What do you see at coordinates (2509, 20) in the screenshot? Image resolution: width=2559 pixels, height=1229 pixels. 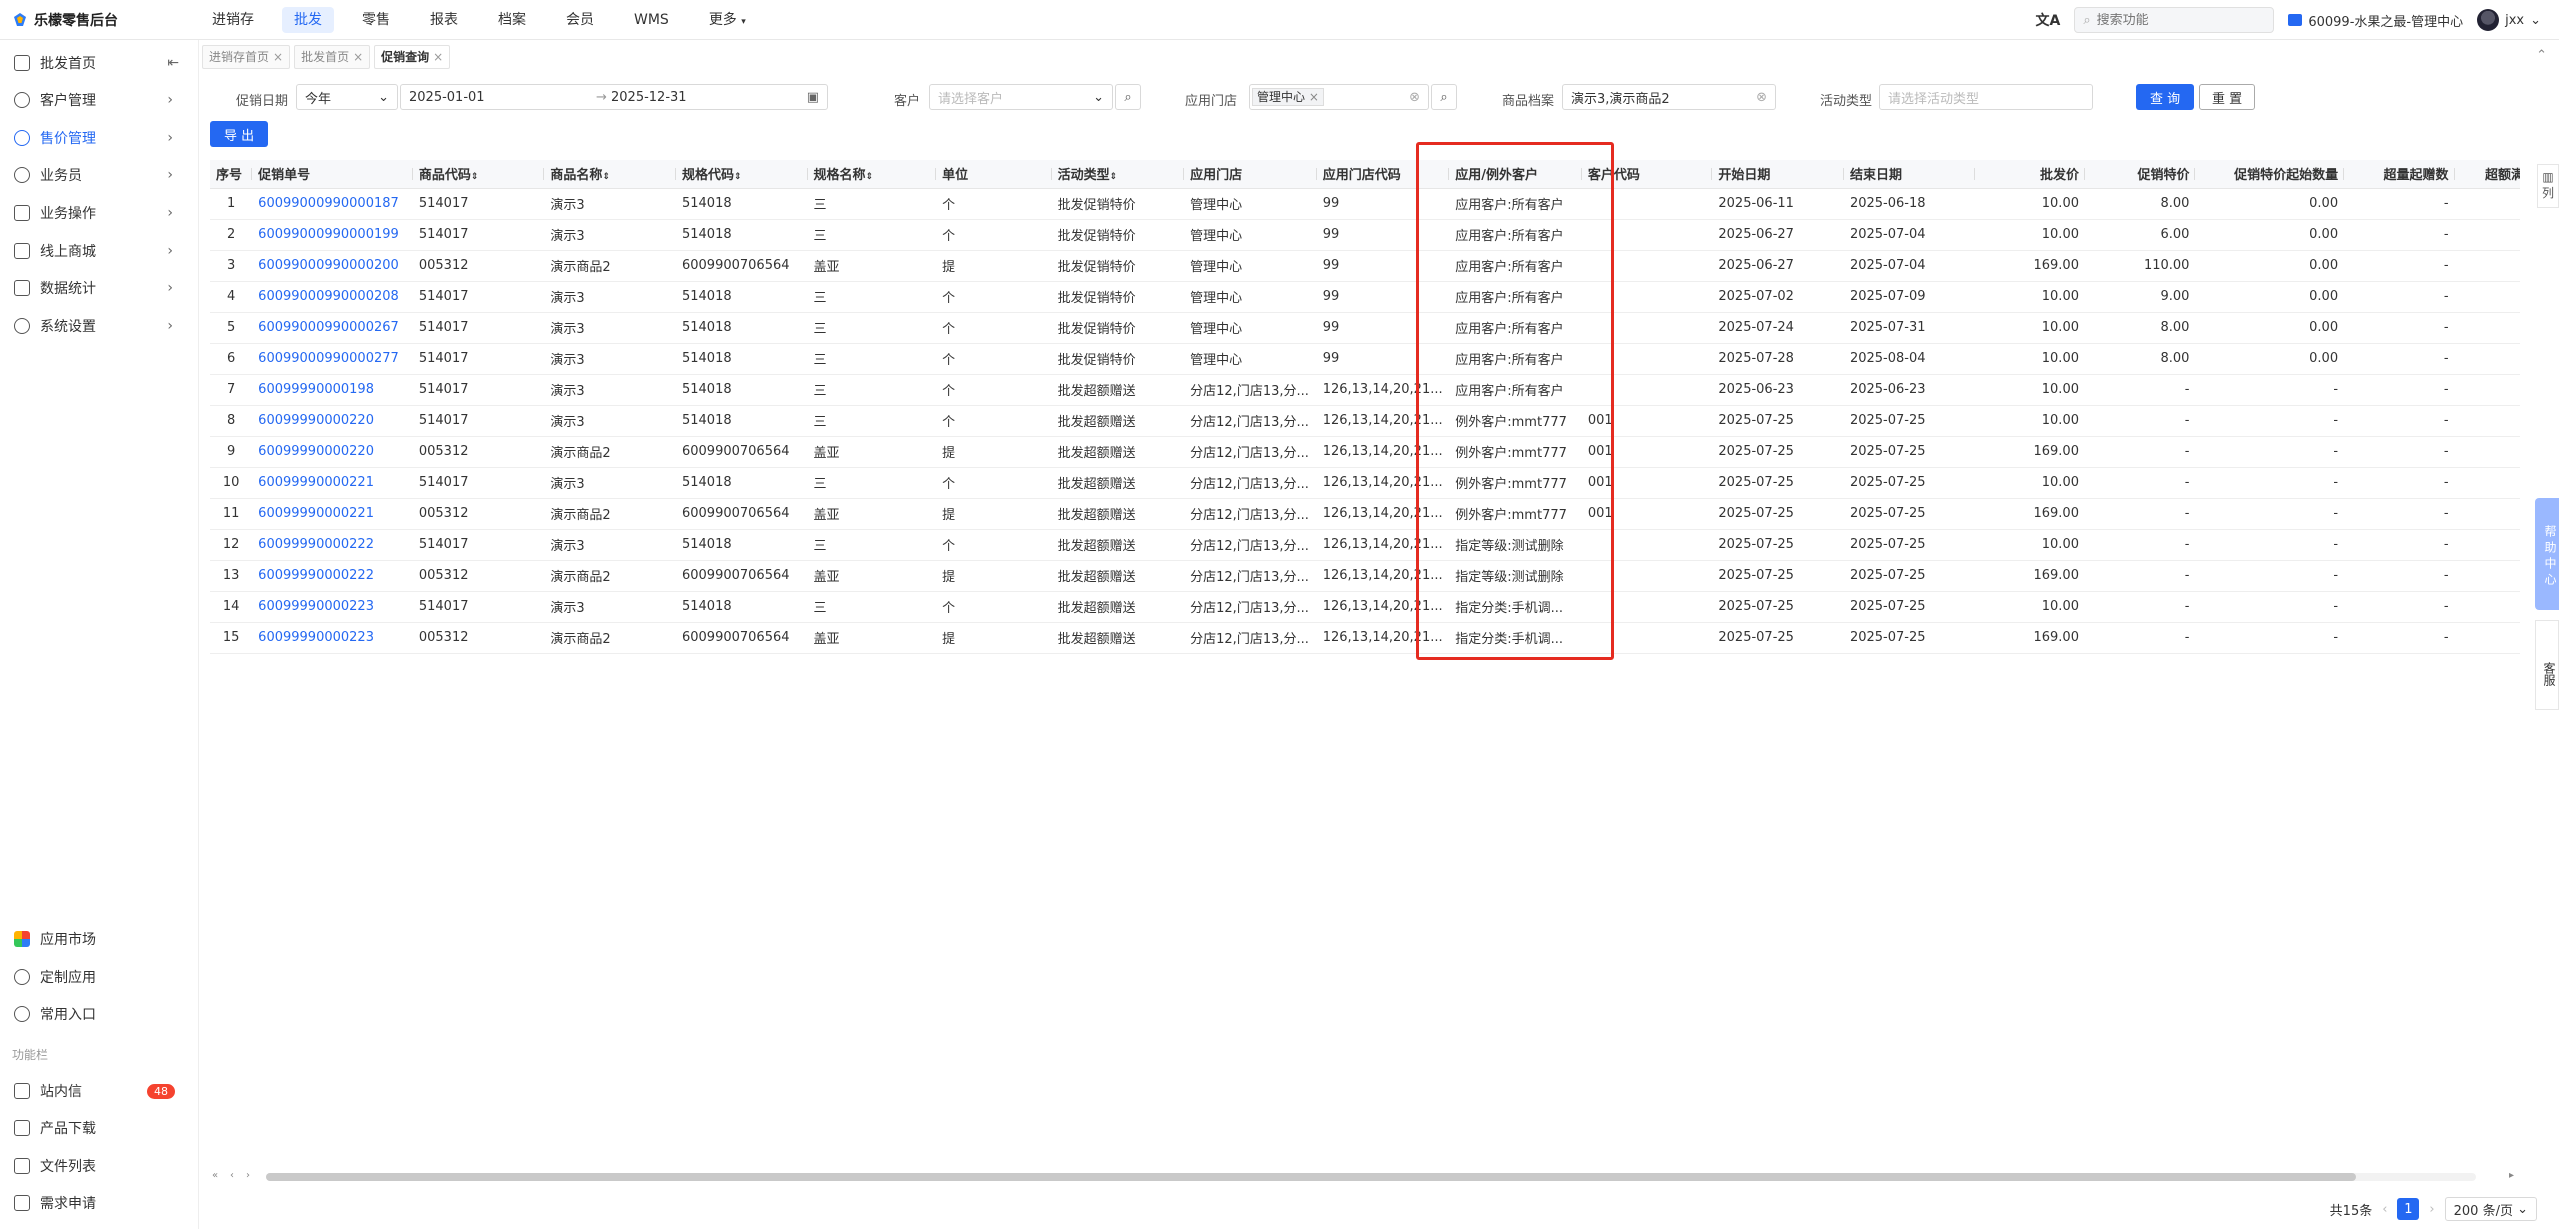 I see `user-menu: jxx ⌄` at bounding box center [2509, 20].